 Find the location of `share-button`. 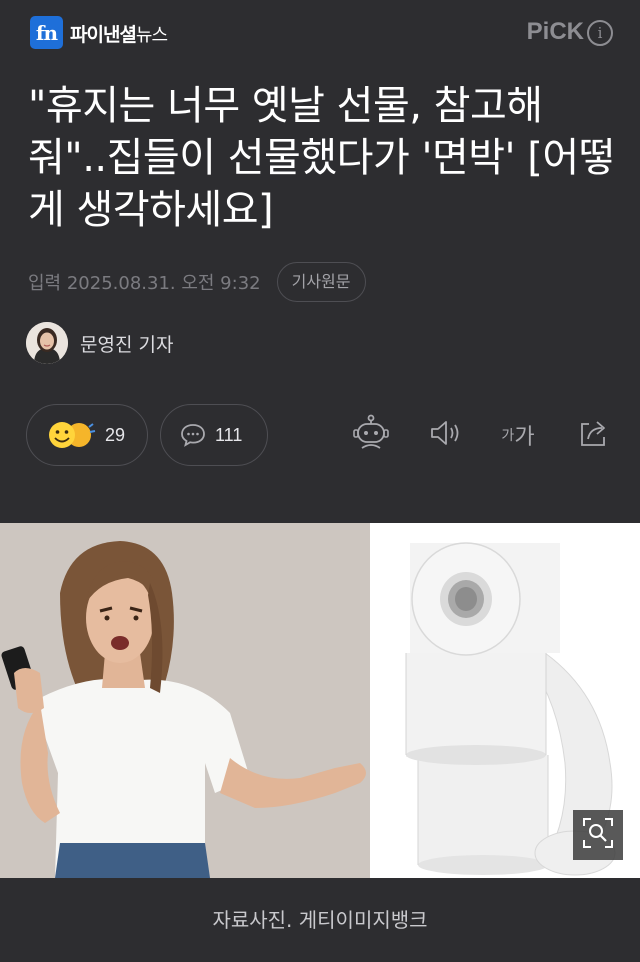

share-button is located at coordinates (593, 435).